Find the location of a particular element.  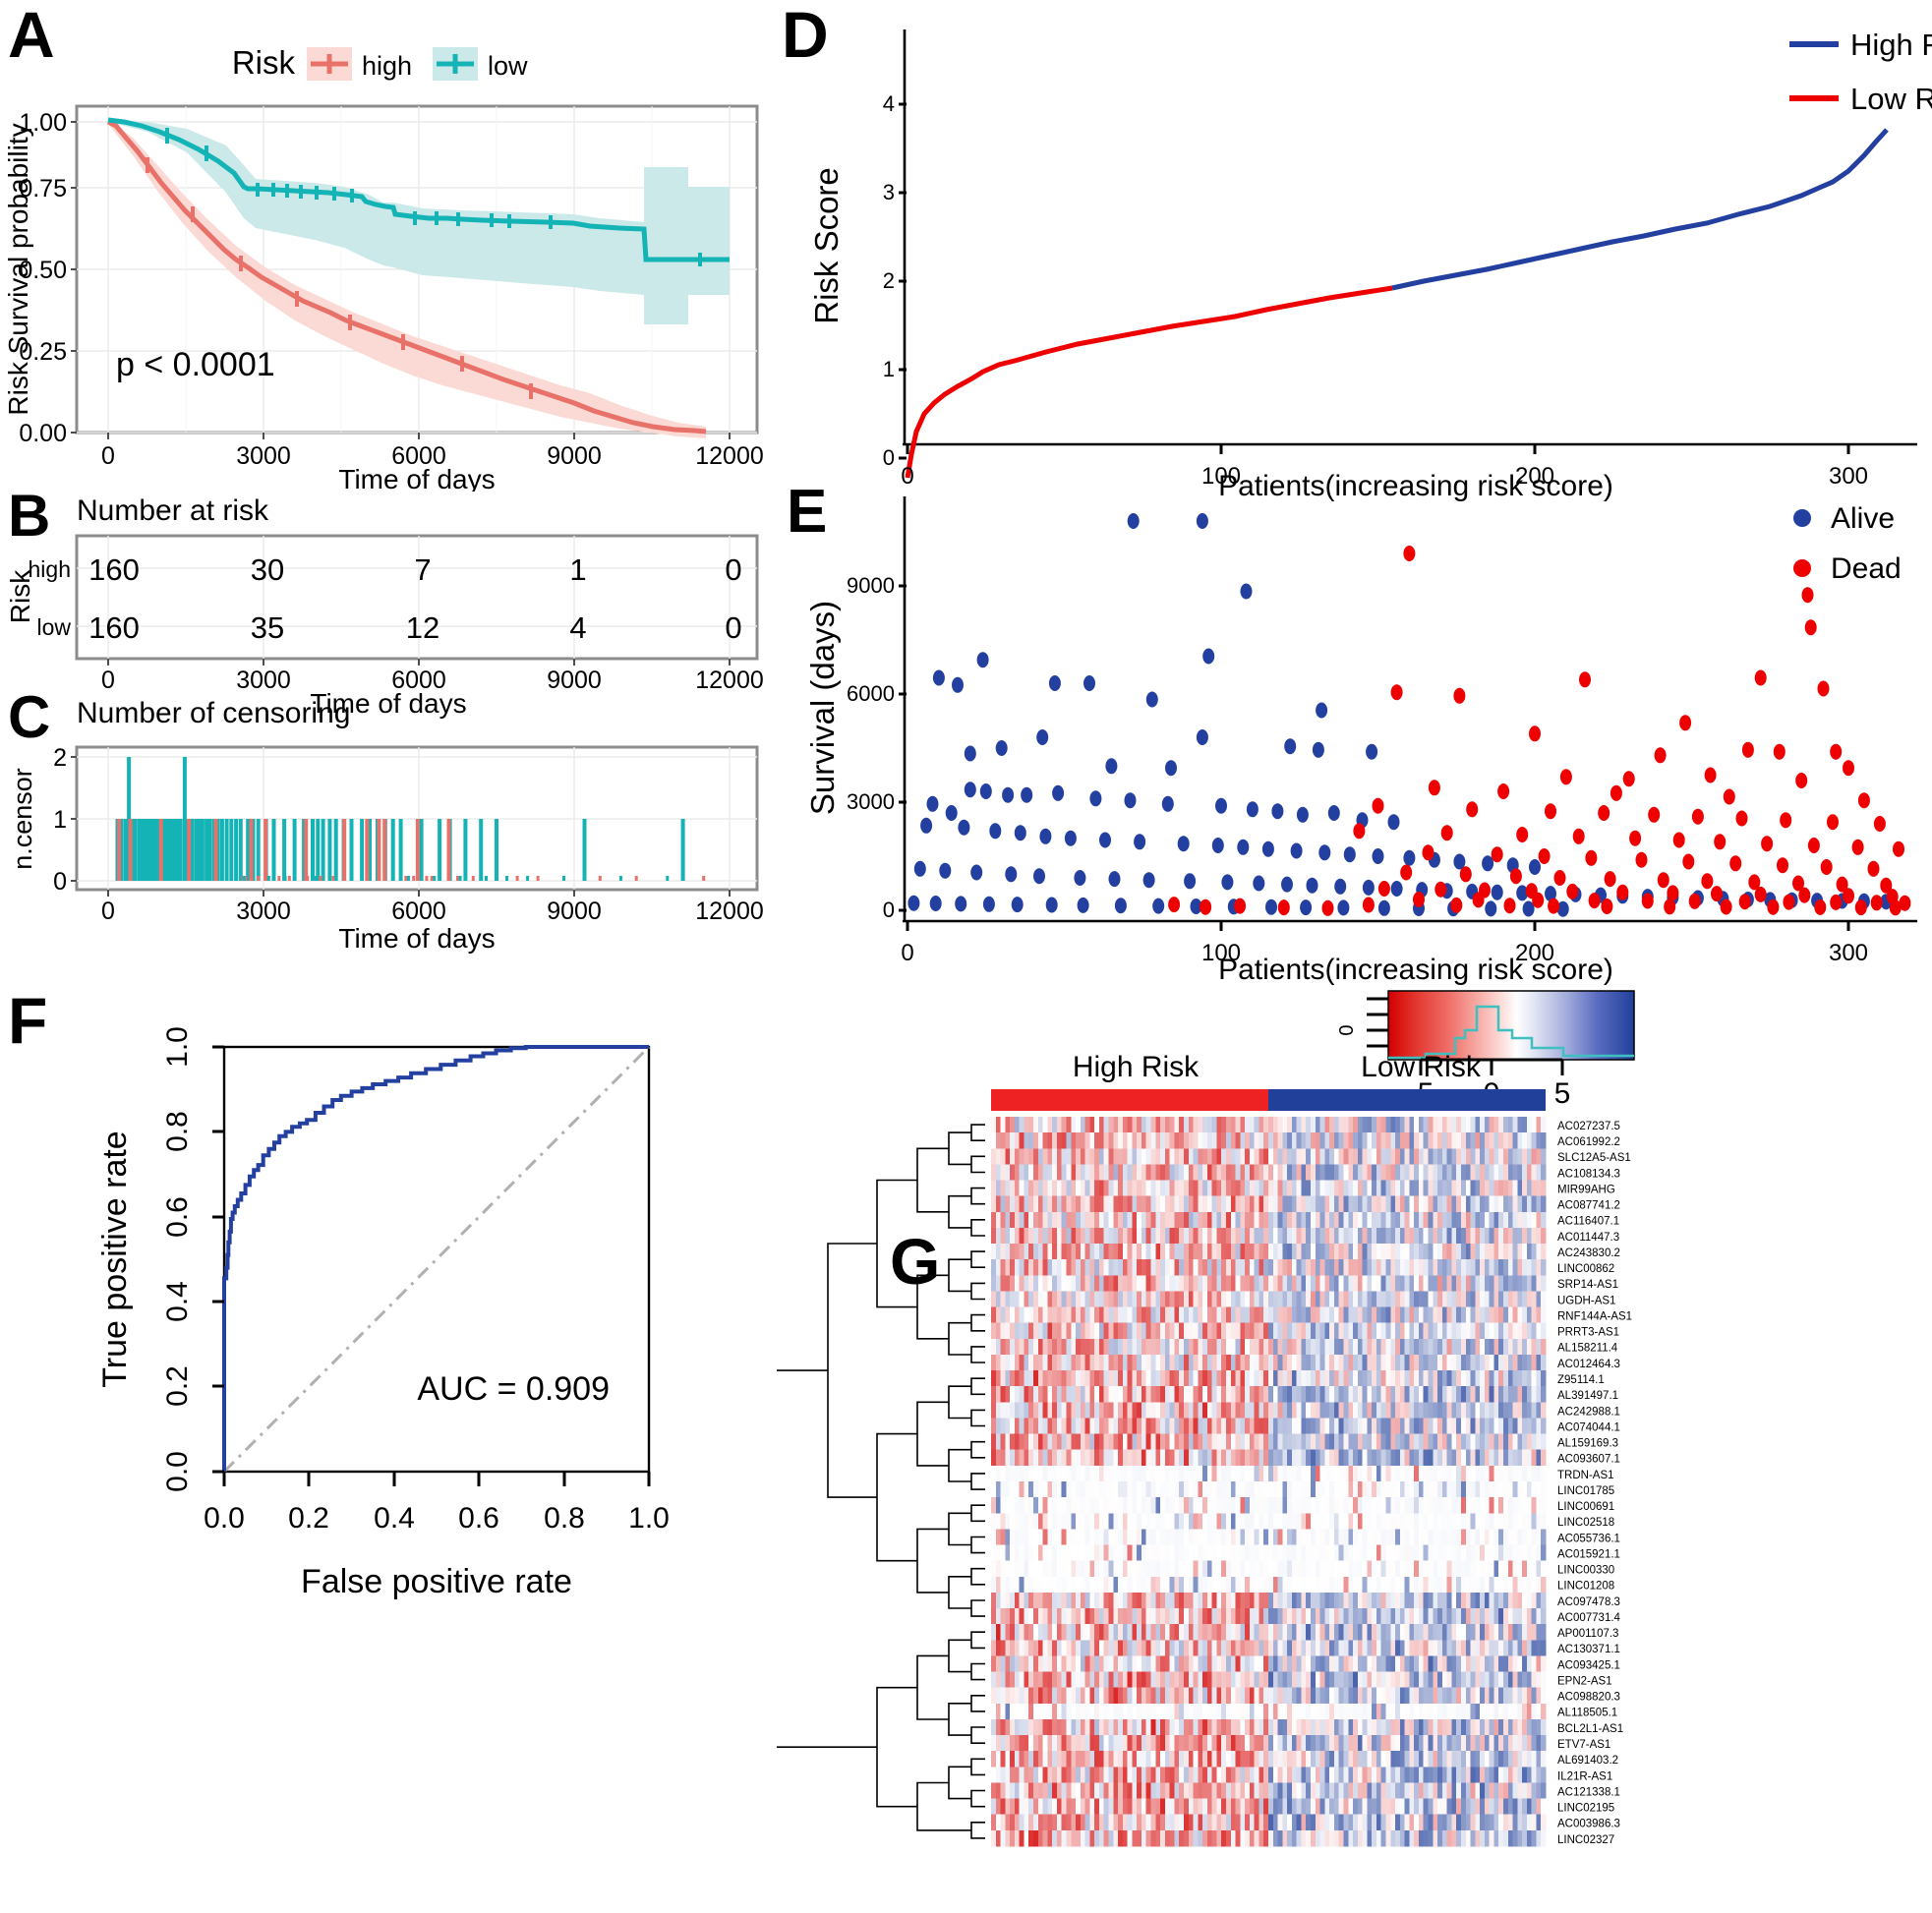

panel-e-y-ticklabels: 9000 6000 3000 0 is located at coordinates (871, 748).